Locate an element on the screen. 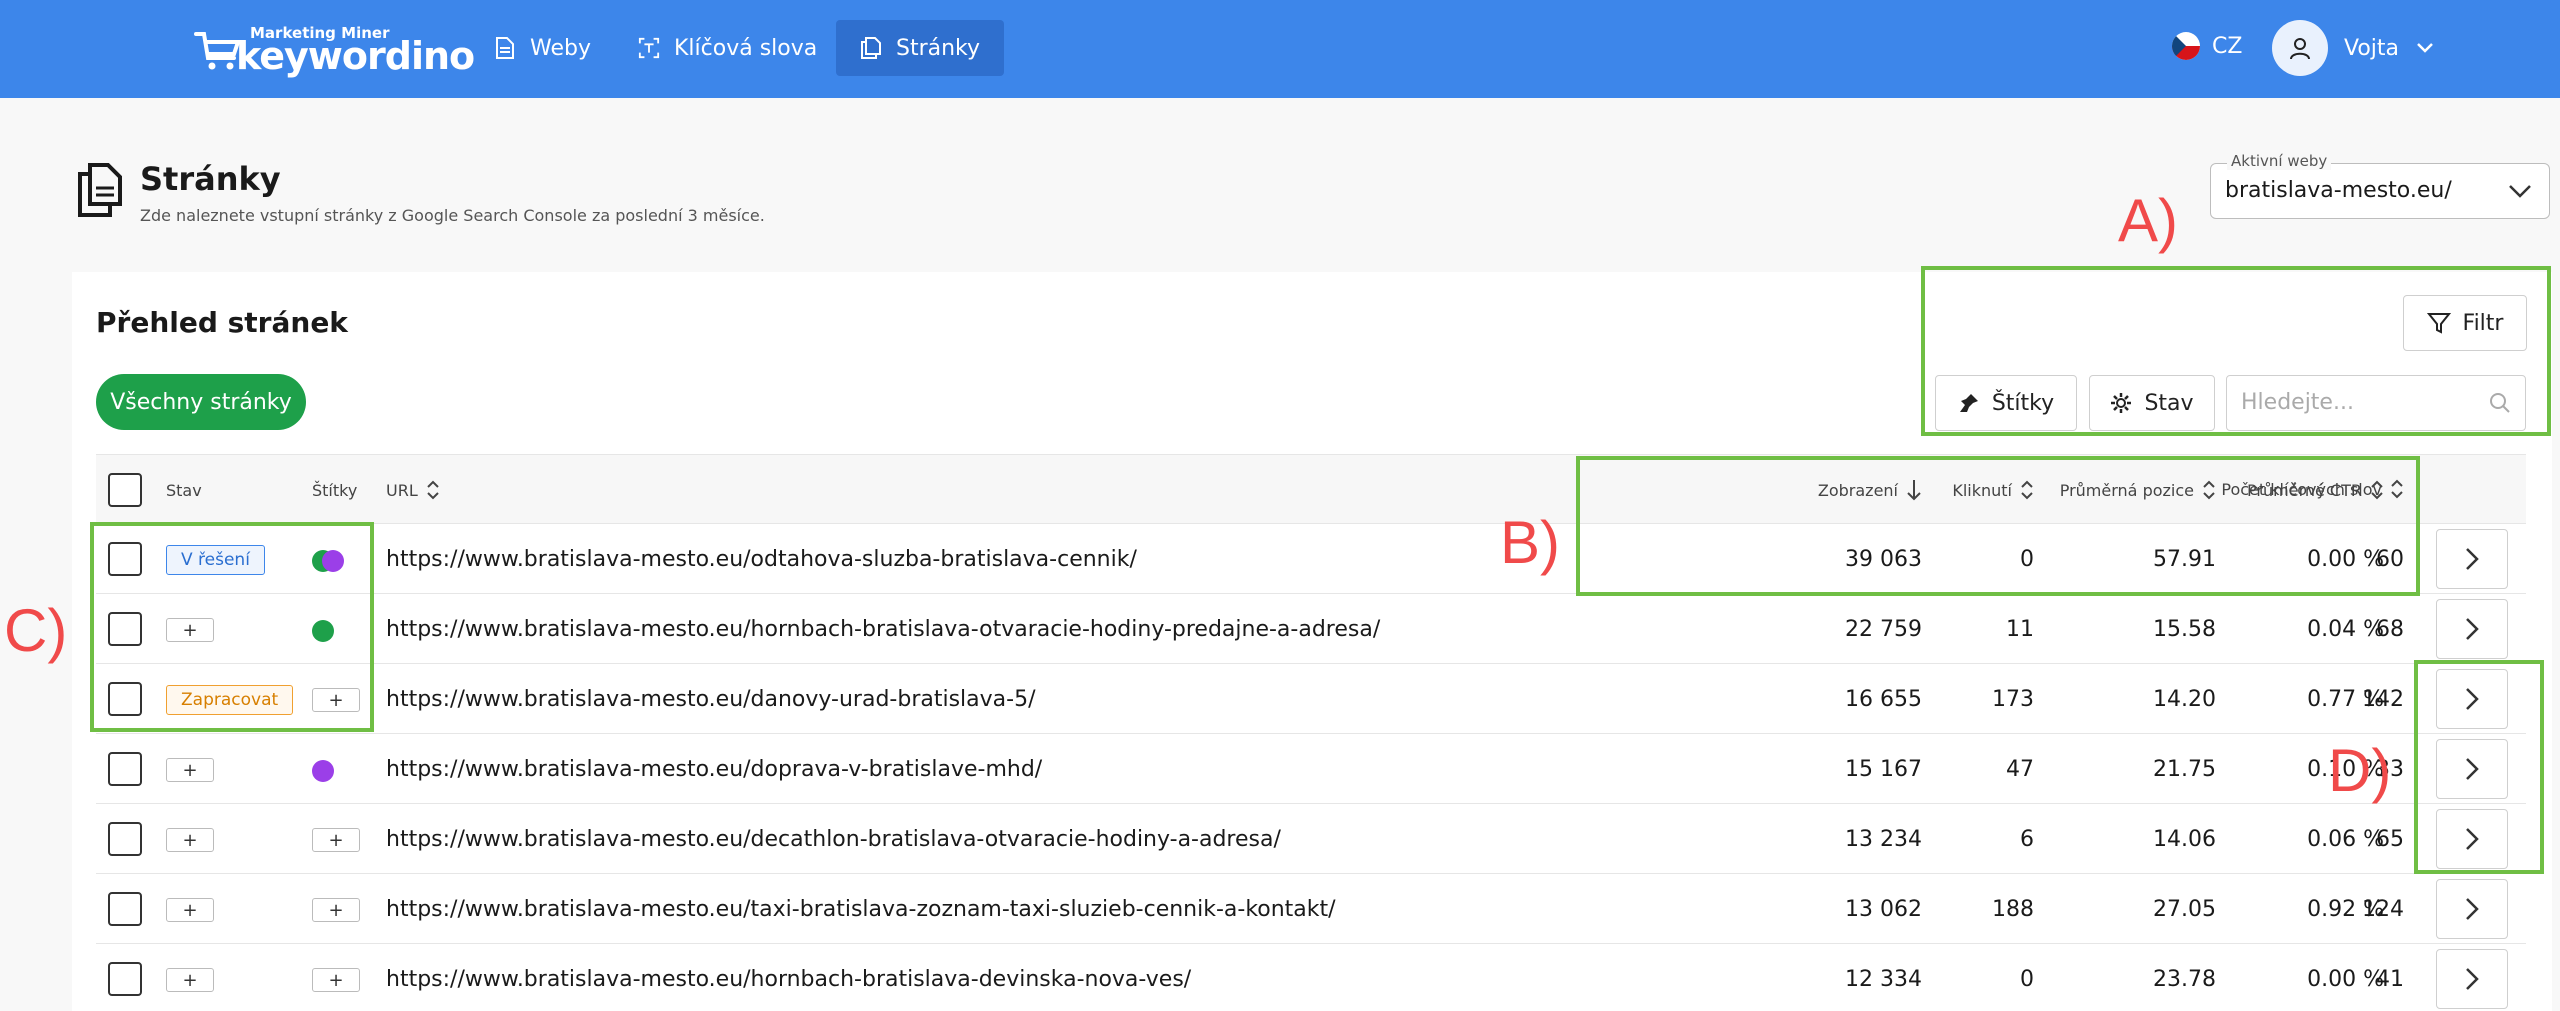 The image size is (2560, 1011). position-cell: 14.06 is located at coordinates (2184, 839).